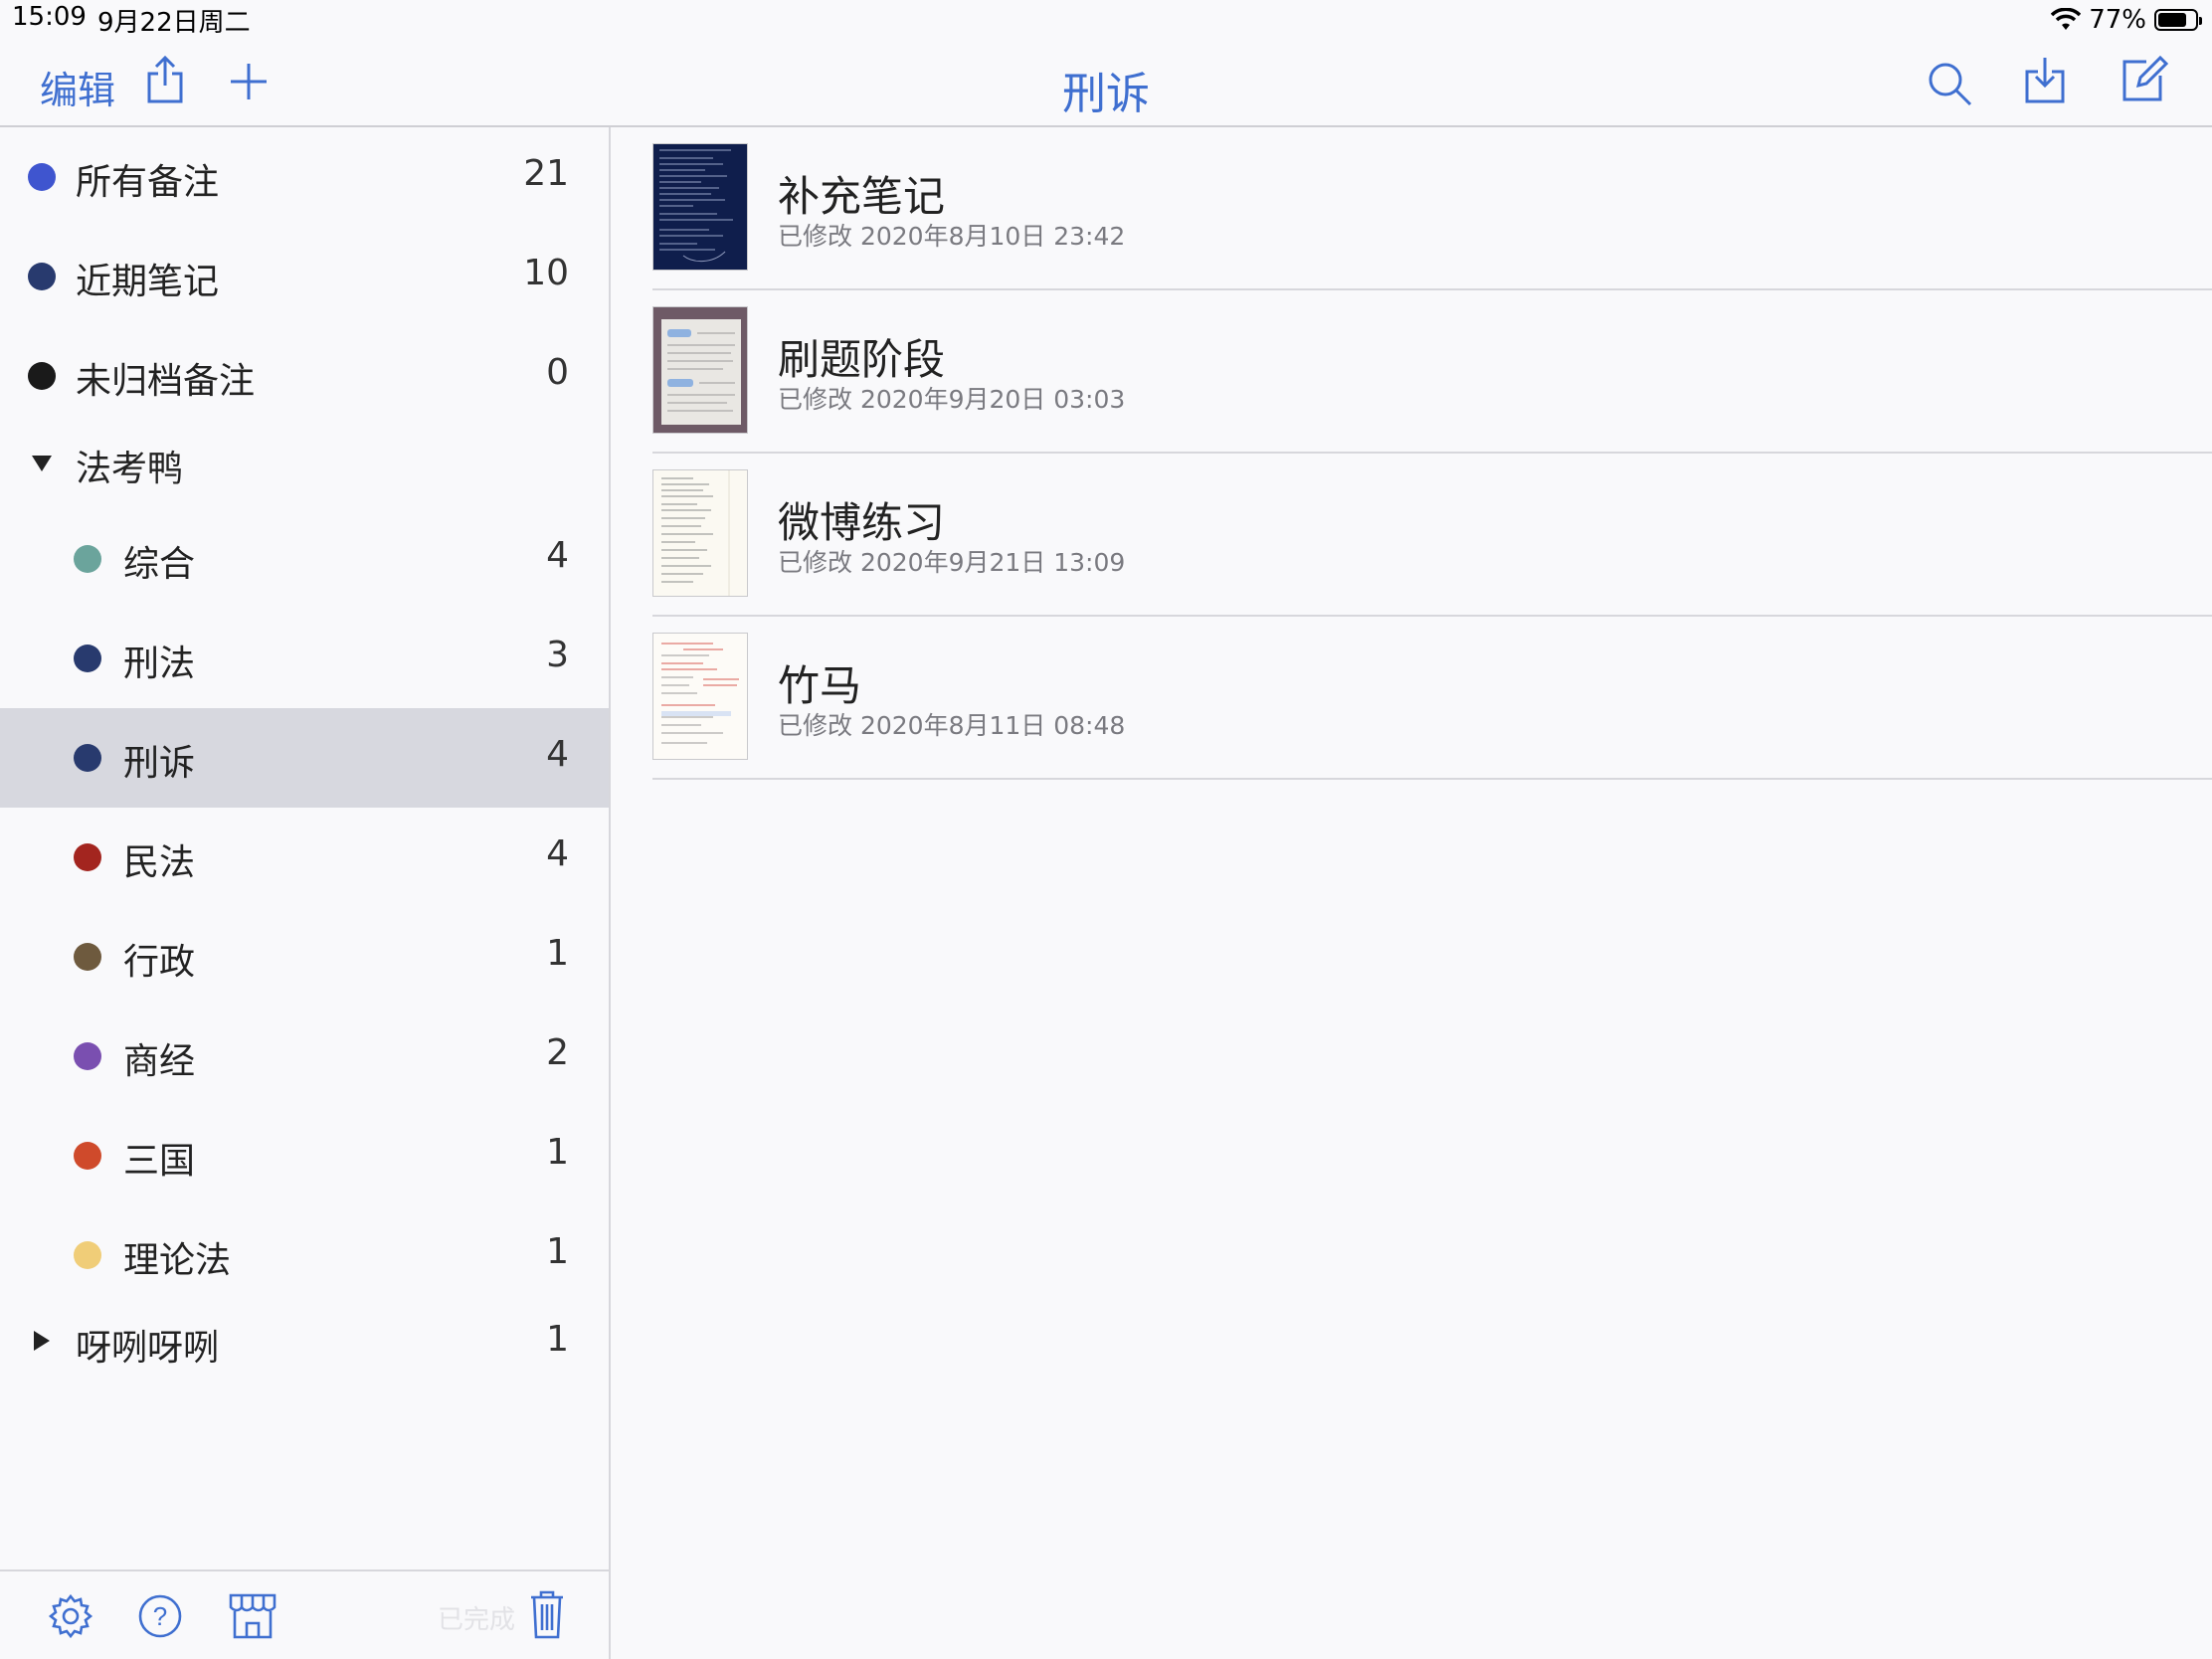 The image size is (2212, 1659). What do you see at coordinates (1106, 94) in the screenshot?
I see `page-title: 刑诉` at bounding box center [1106, 94].